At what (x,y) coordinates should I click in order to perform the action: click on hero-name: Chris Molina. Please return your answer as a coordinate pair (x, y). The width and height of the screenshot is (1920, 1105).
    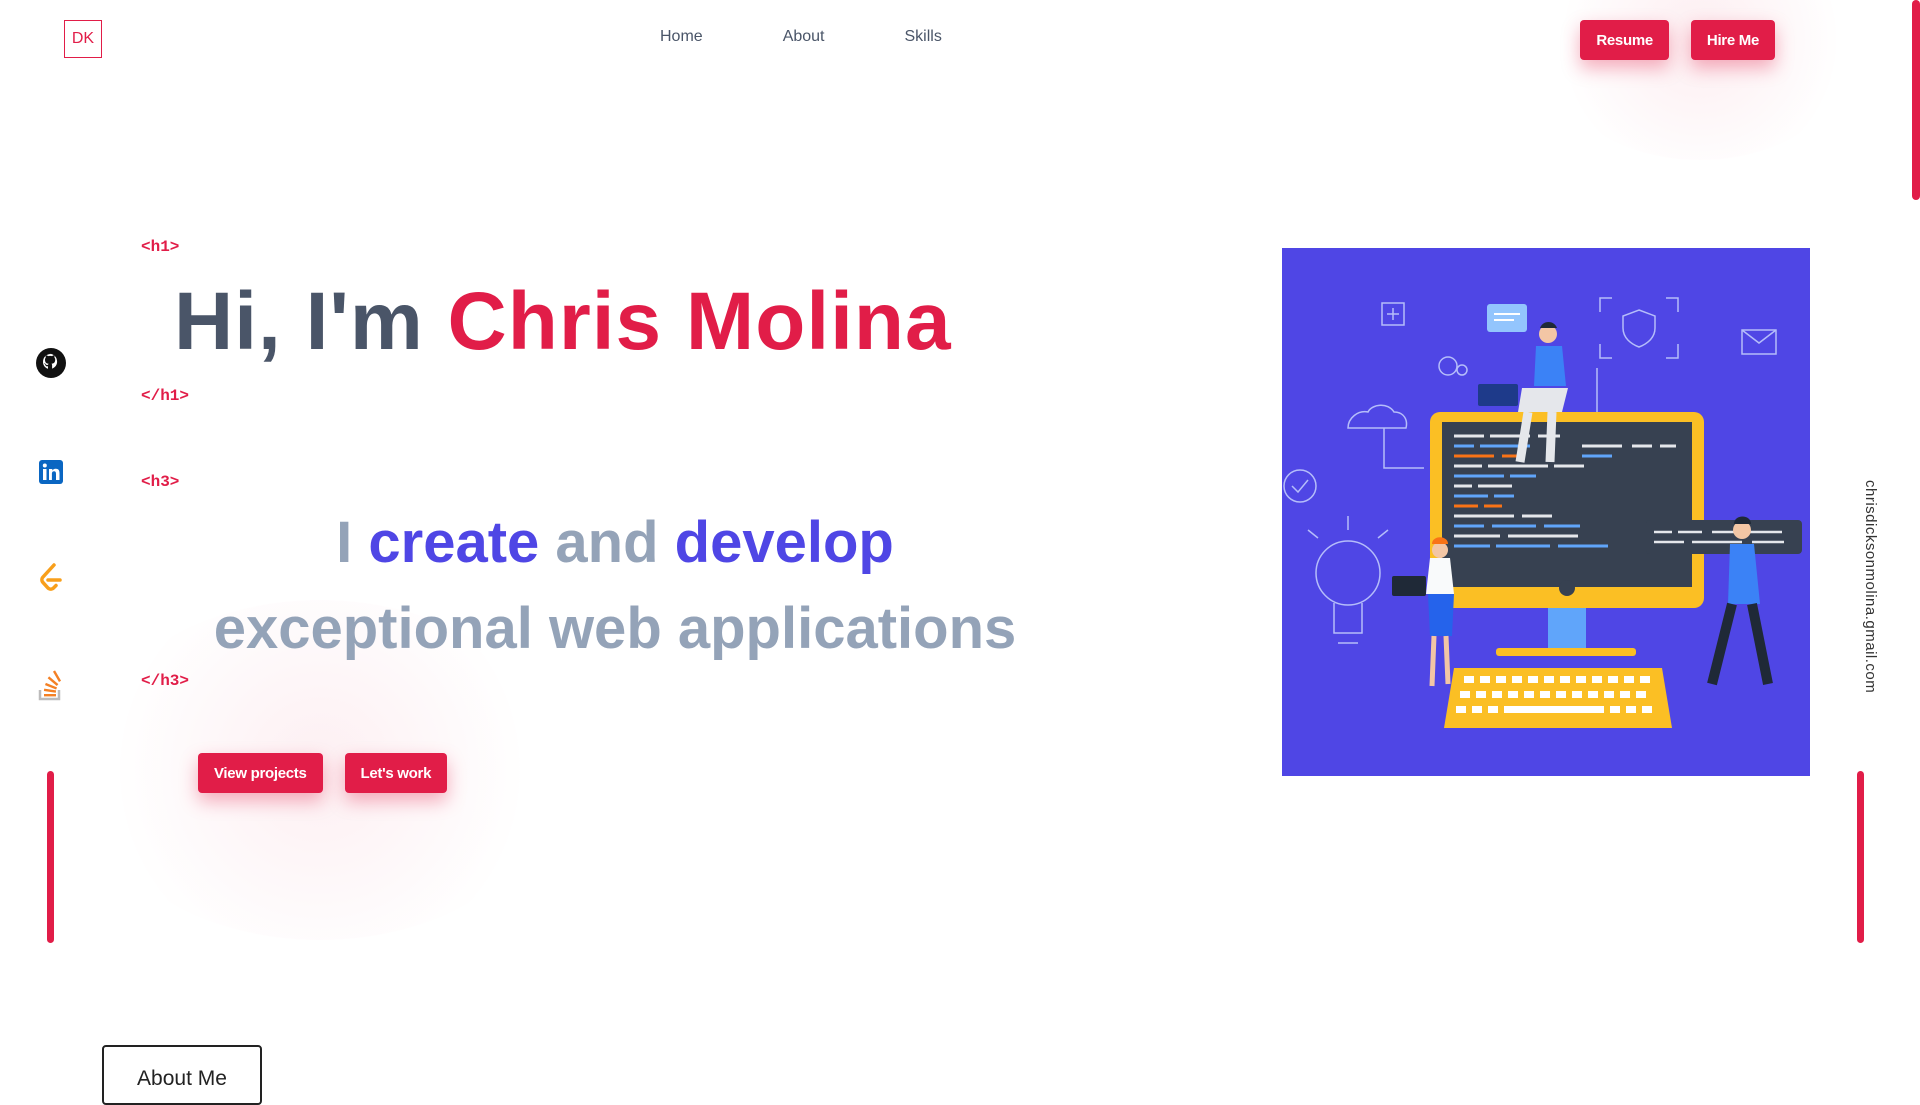
    Looking at the image, I should click on (699, 321).